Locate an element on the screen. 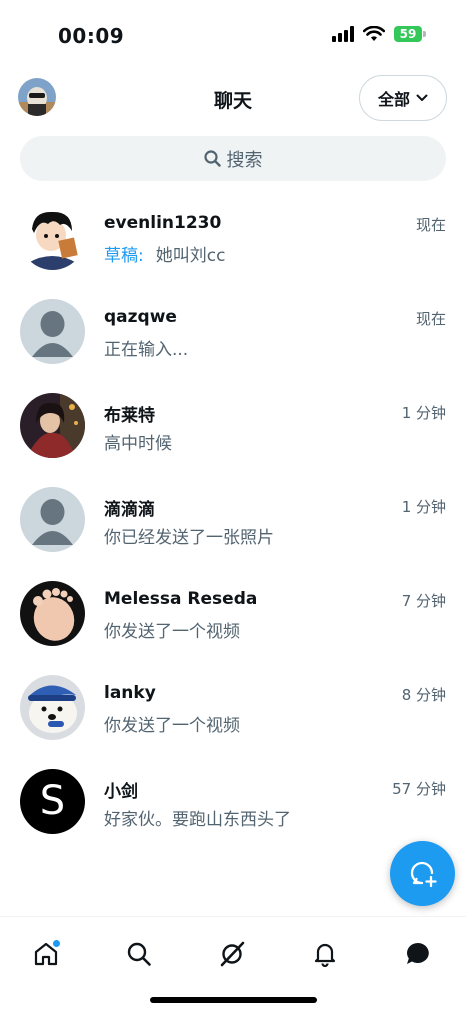  draft-text: 她叫刘cc is located at coordinates (190, 256).